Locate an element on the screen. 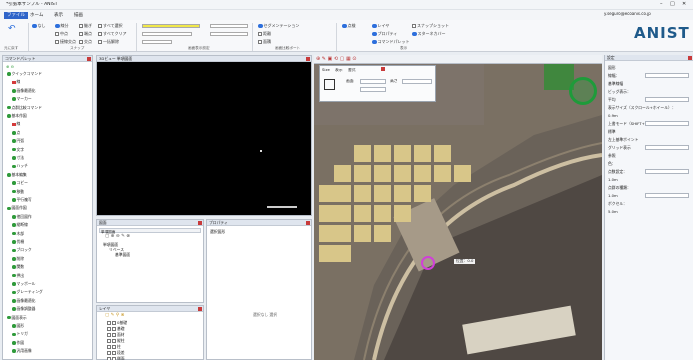  map-tool-icons: ⊕ ✎ ▣ ⟲ ▢ ▦ ⊙ is located at coordinates (336, 59).